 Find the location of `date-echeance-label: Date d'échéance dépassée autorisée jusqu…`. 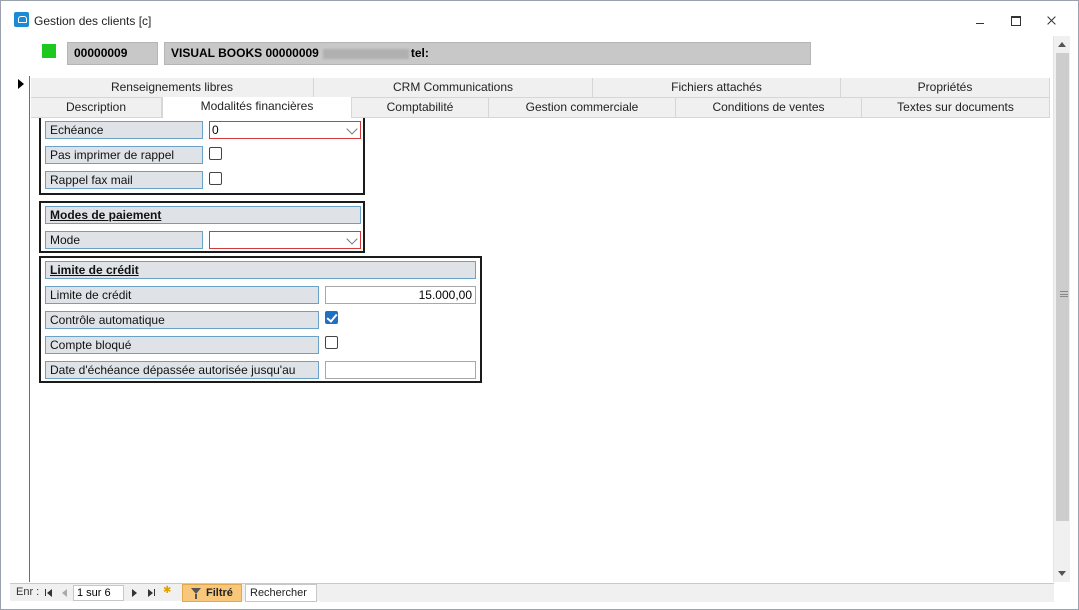

date-echeance-label: Date d'échéance dépassée autorisée jusqu… is located at coordinates (182, 370).